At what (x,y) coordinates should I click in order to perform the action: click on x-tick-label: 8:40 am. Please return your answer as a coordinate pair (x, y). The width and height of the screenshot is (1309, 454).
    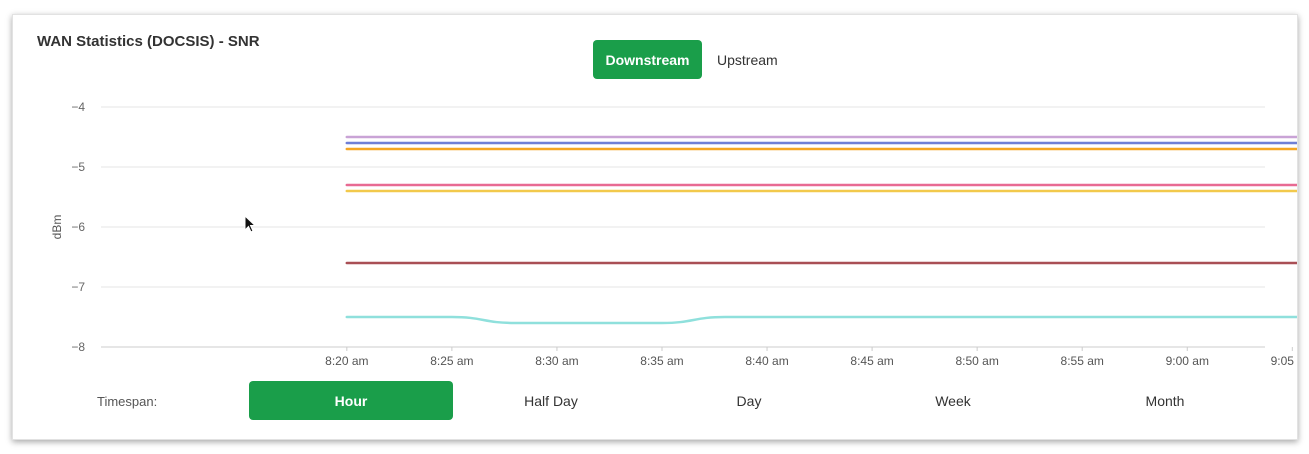
    Looking at the image, I should click on (766, 361).